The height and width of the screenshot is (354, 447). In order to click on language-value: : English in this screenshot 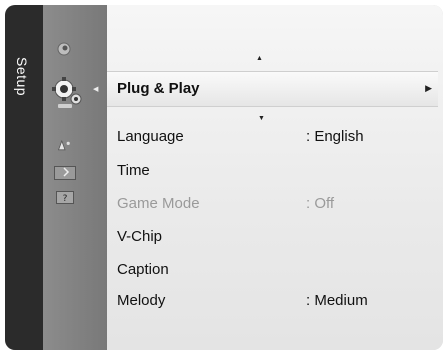, I will do `click(335, 136)`.